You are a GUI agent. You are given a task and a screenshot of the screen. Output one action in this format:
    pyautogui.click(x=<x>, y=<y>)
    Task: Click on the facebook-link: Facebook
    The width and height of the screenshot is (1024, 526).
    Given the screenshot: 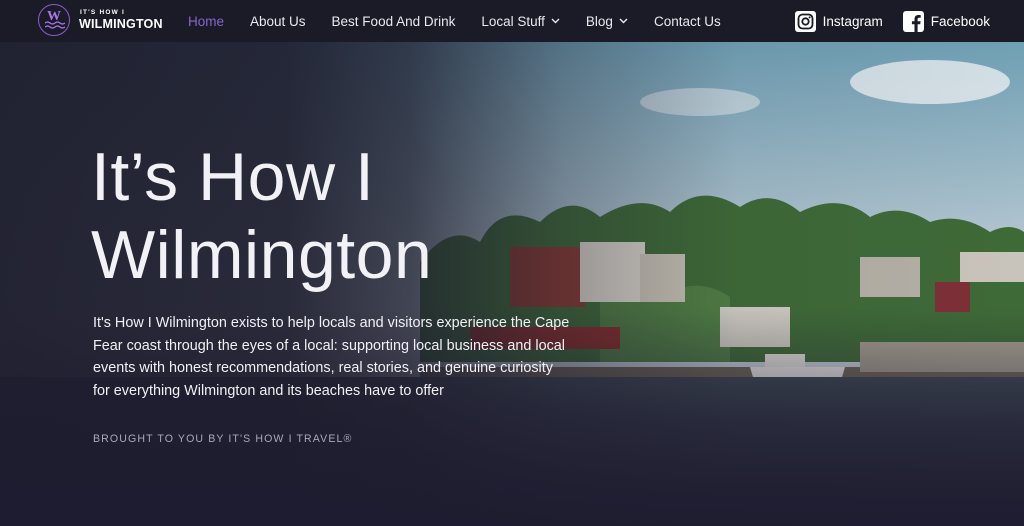 What is the action you would take?
    pyautogui.click(x=946, y=21)
    